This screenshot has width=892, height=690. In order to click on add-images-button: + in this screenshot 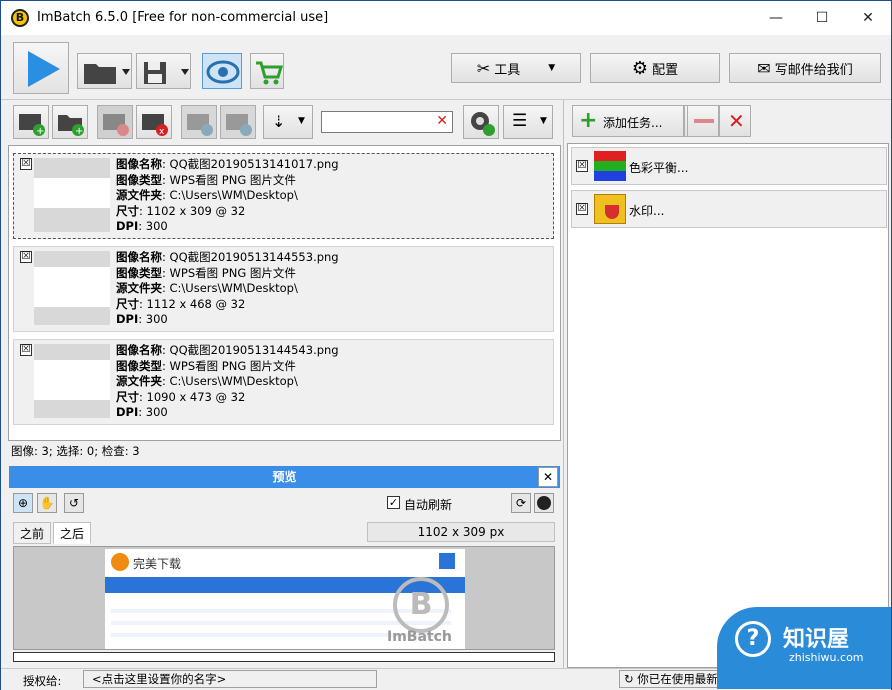, I will do `click(31, 122)`.